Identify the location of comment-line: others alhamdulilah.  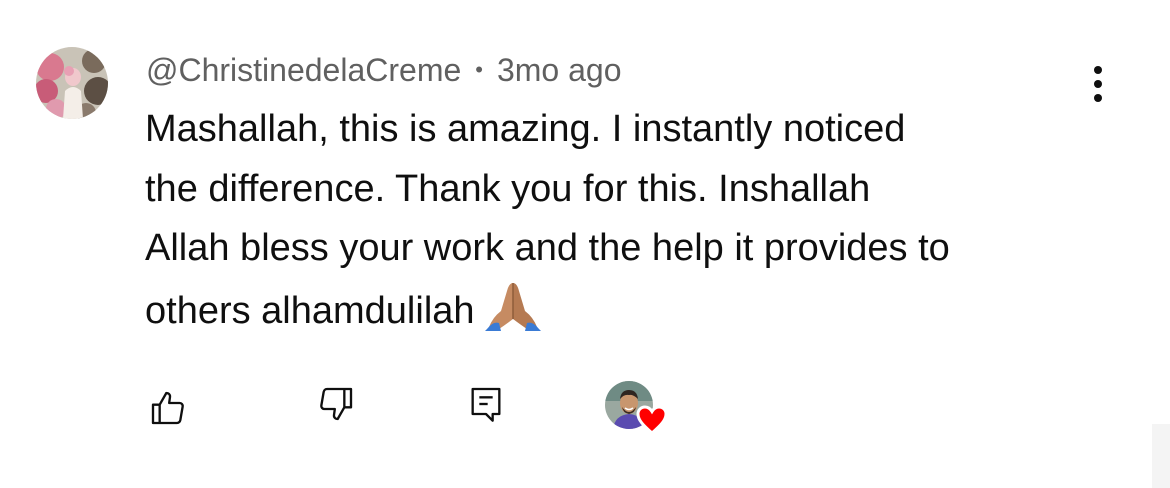
(310, 310).